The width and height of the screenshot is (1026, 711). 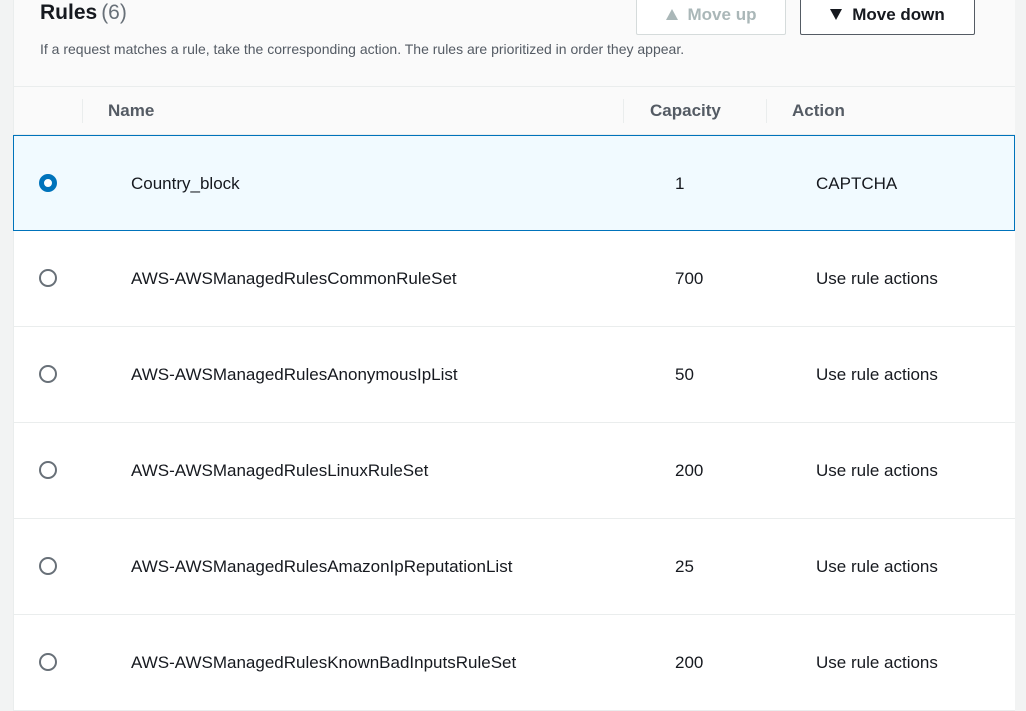 I want to click on column-header-name: Name, so click(x=131, y=111).